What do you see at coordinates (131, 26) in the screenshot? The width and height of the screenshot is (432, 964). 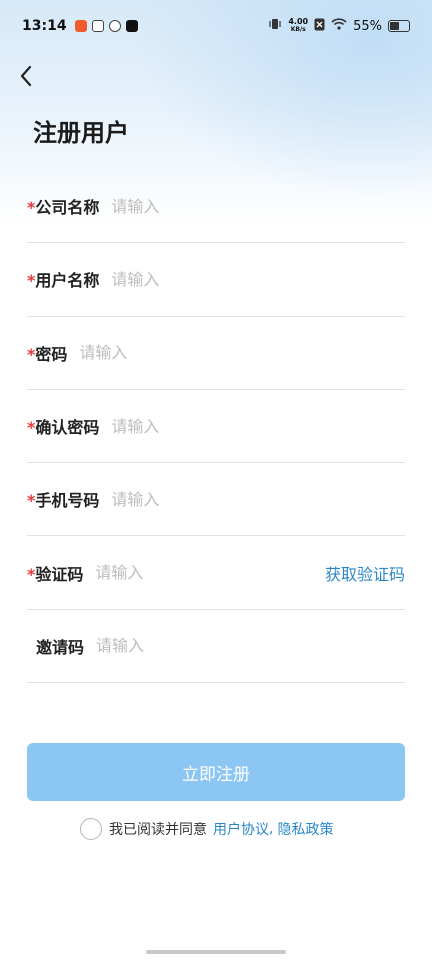 I see `tiktok-icon` at bounding box center [131, 26].